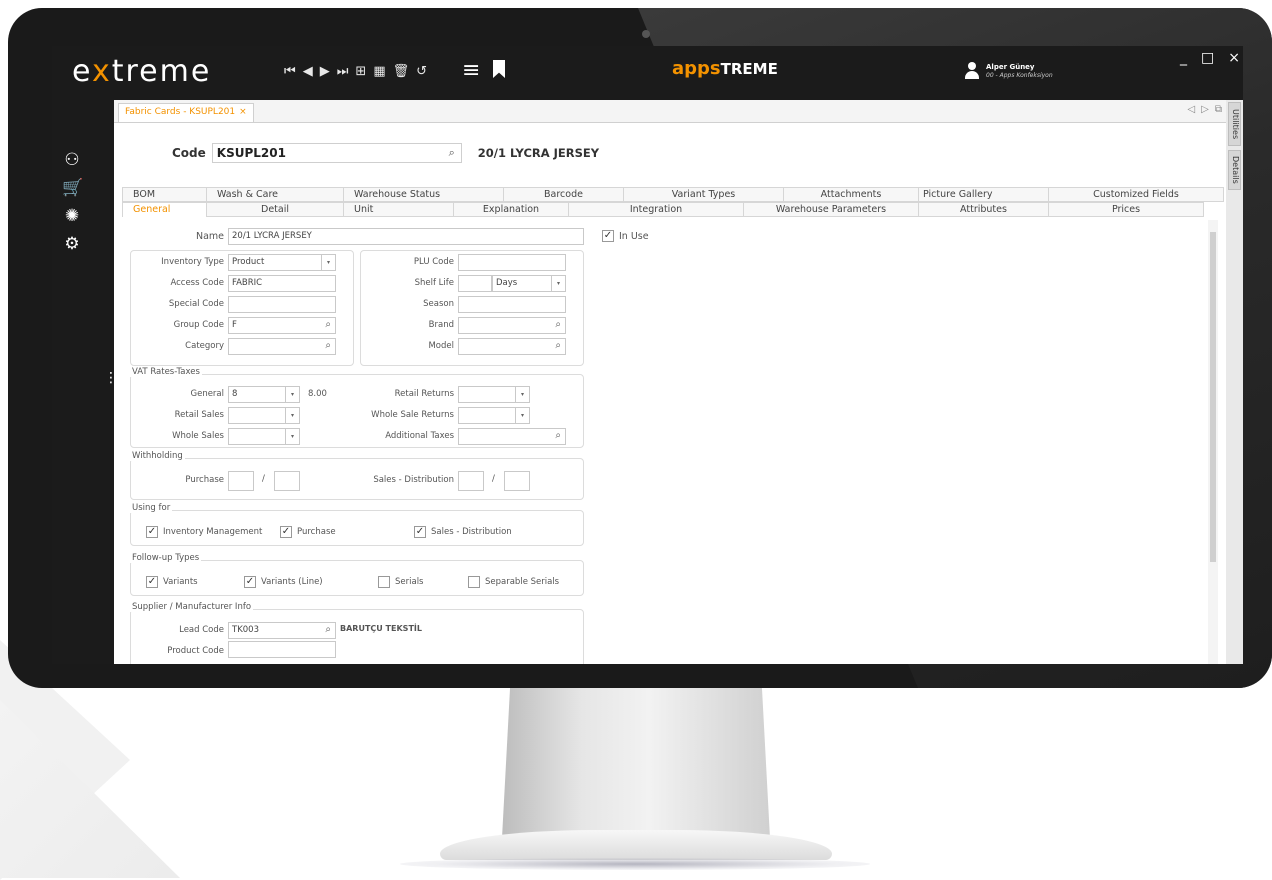  What do you see at coordinates (494, 394) in the screenshot?
I see `retail-returns-select: ▾` at bounding box center [494, 394].